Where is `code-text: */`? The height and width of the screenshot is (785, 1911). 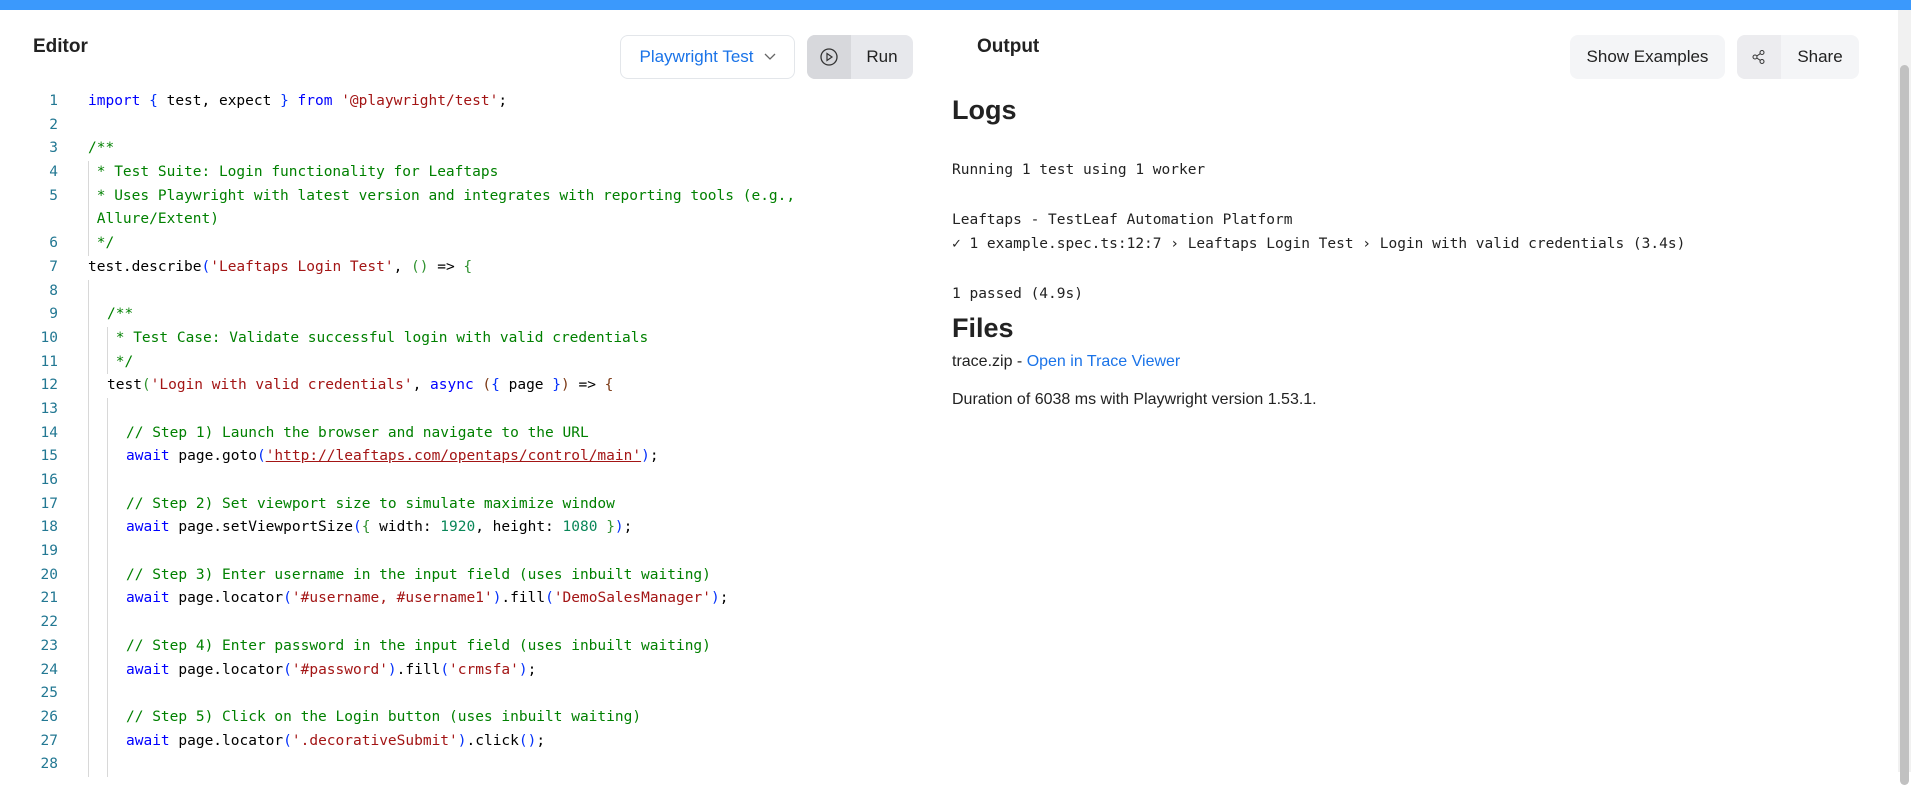
code-text: */ is located at coordinates (110, 362).